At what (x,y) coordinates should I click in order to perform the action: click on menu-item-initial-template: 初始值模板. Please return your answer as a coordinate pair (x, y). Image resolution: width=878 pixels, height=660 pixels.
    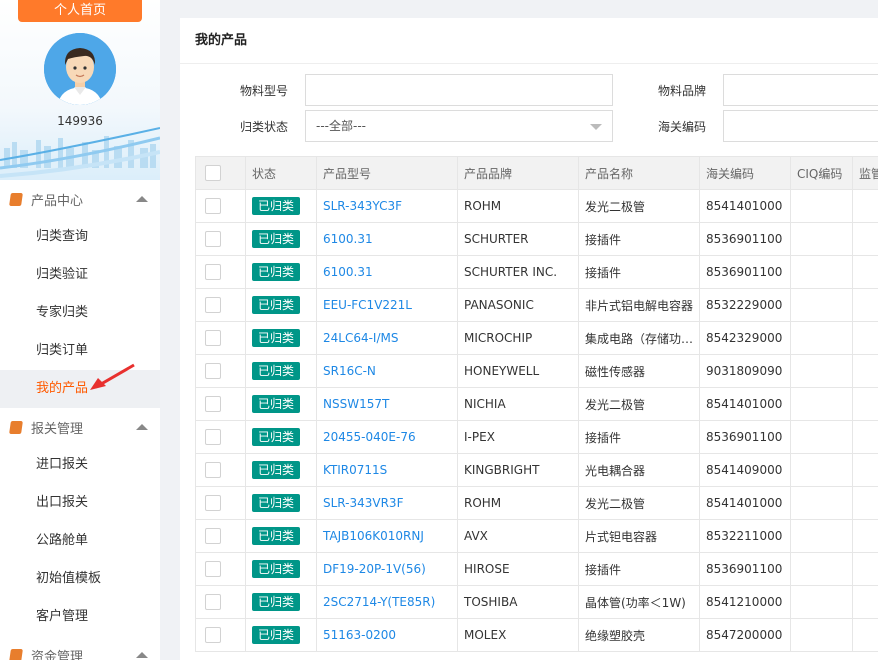
    Looking at the image, I should click on (80, 579).